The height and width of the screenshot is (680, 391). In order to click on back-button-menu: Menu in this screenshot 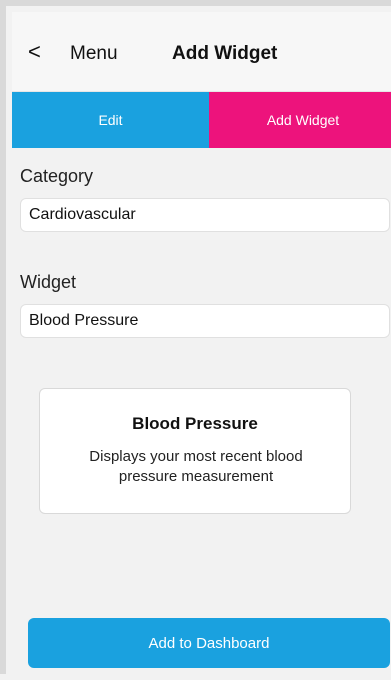, I will do `click(94, 54)`.